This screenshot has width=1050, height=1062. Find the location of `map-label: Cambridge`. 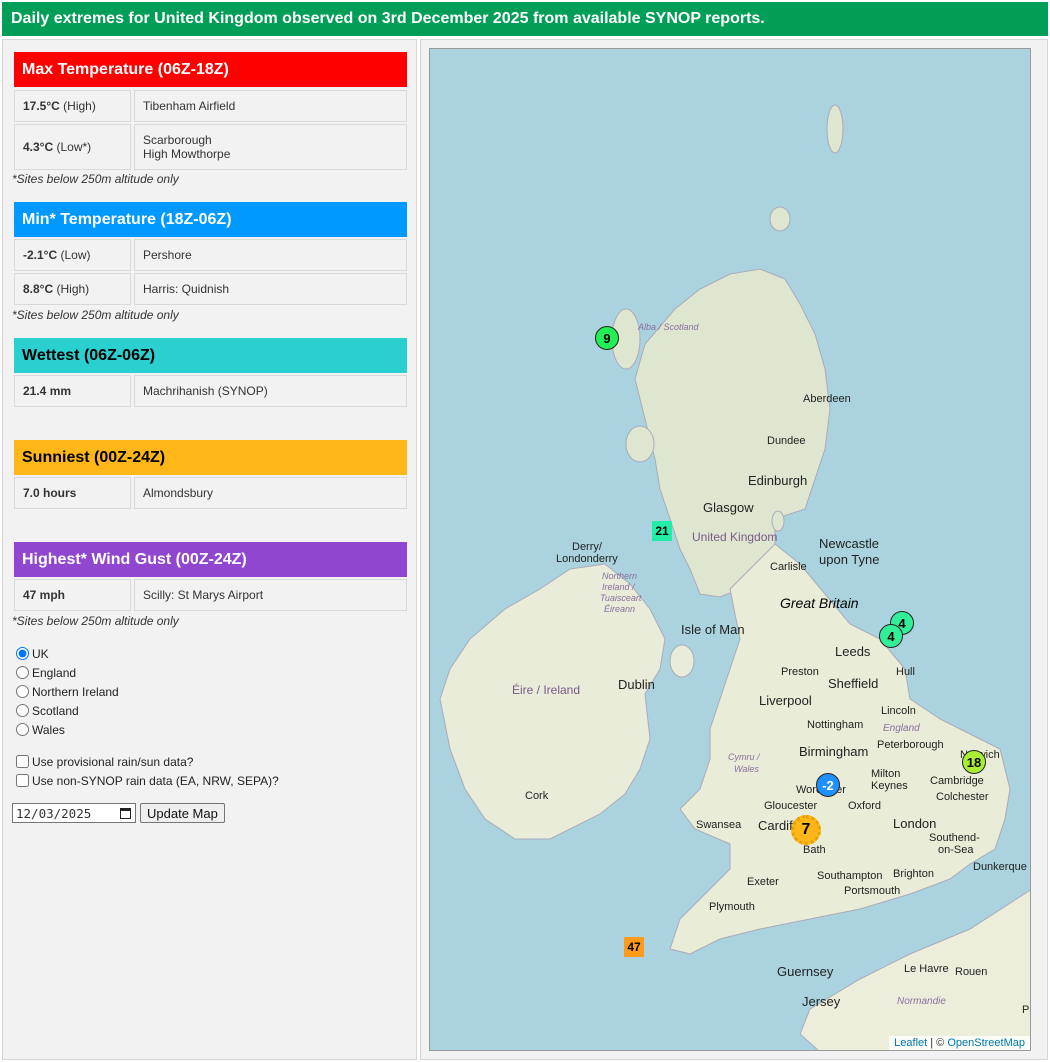

map-label: Cambridge is located at coordinates (957, 781).